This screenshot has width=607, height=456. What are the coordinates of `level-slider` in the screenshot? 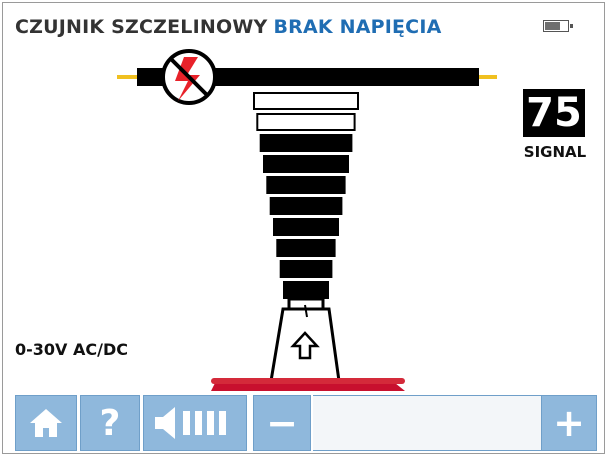 It's located at (427, 423).